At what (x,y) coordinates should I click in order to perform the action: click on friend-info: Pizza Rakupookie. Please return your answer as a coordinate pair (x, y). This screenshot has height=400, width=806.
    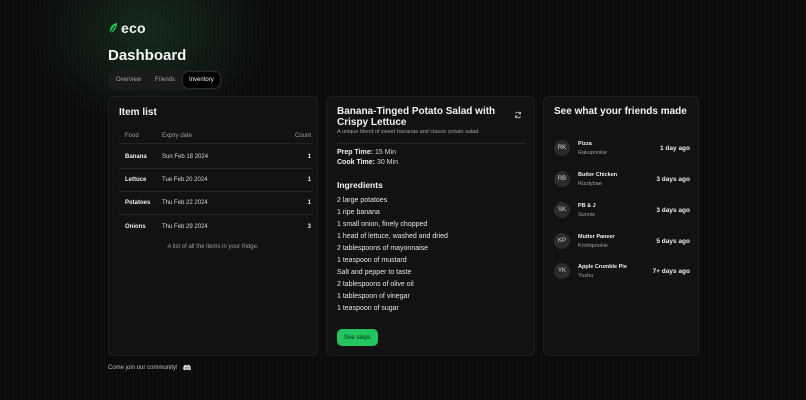
    Looking at the image, I should click on (619, 148).